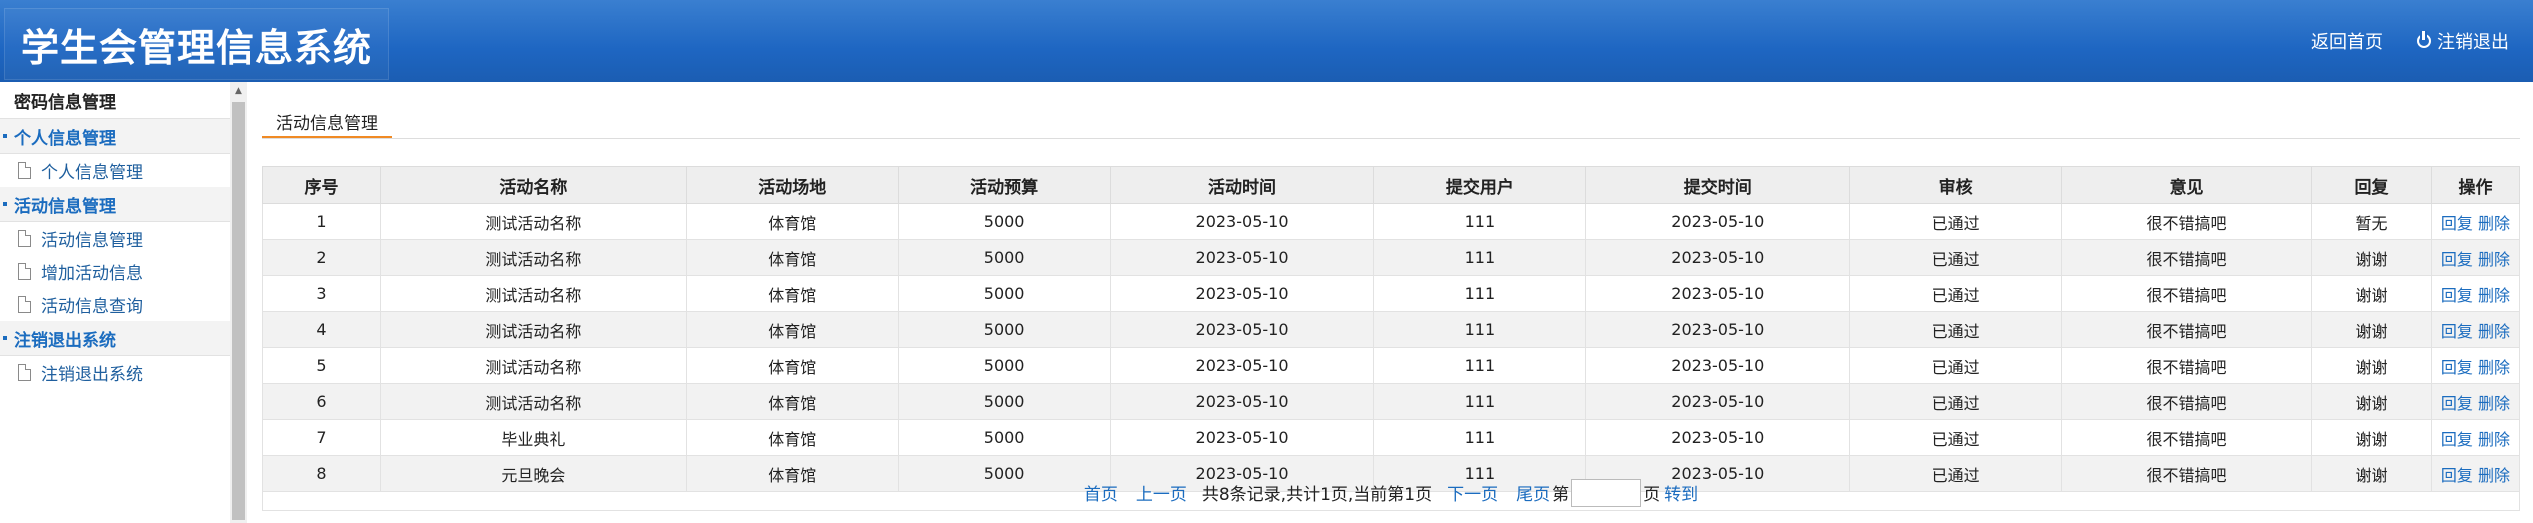 The image size is (2533, 523). Describe the element at coordinates (1161, 492) in the screenshot. I see `prev-page-link: 上一页` at that location.